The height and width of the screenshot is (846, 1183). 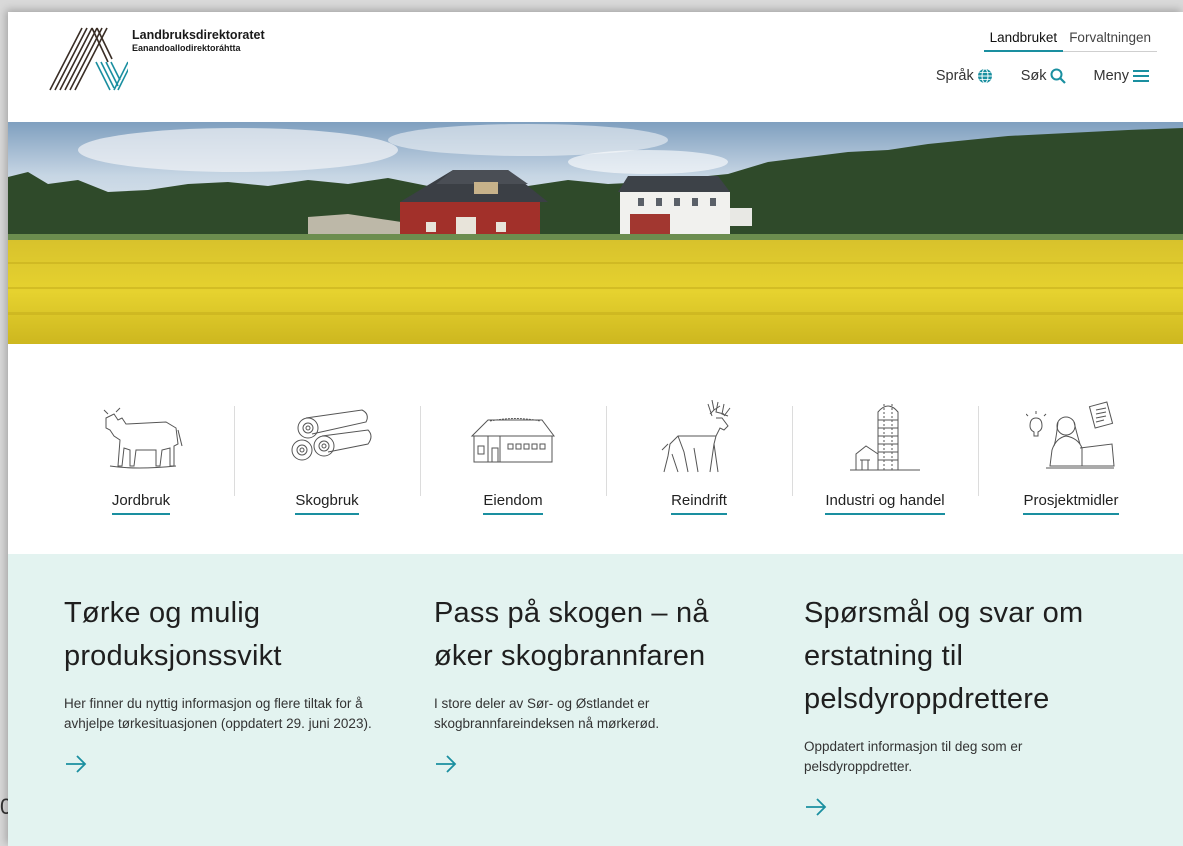 What do you see at coordinates (198, 35) in the screenshot?
I see `logo-name: Landbruksdirektoratet` at bounding box center [198, 35].